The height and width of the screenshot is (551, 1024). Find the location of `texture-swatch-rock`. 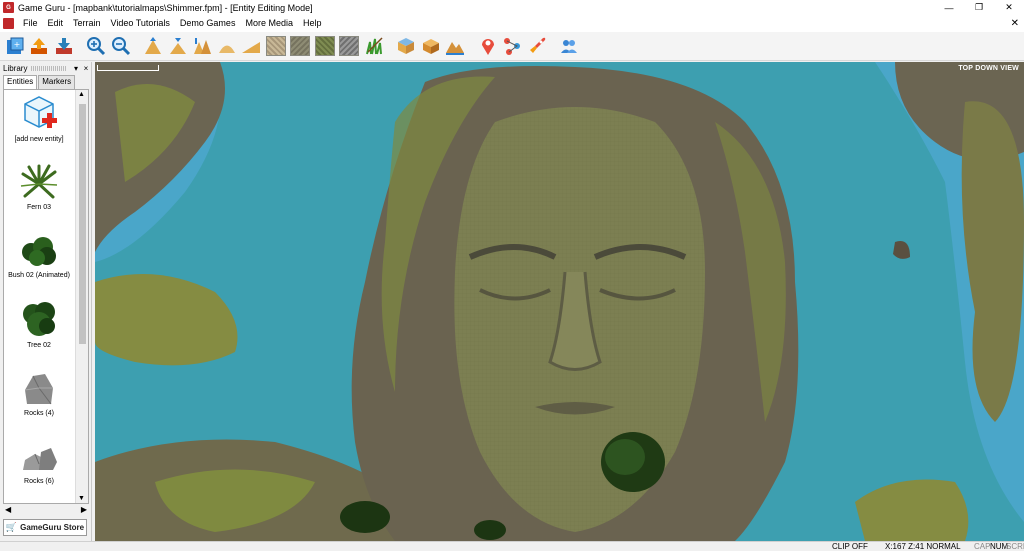

texture-swatch-rock is located at coordinates (349, 46).